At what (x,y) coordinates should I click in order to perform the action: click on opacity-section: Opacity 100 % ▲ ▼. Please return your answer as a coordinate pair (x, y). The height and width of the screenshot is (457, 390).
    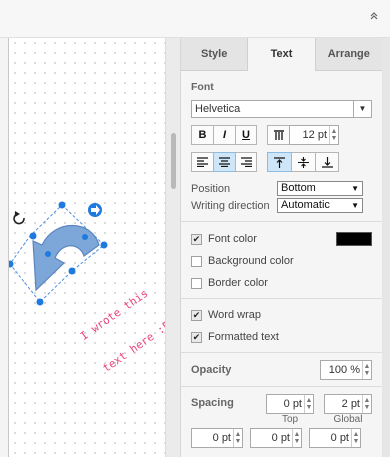
    Looking at the image, I should click on (281, 370).